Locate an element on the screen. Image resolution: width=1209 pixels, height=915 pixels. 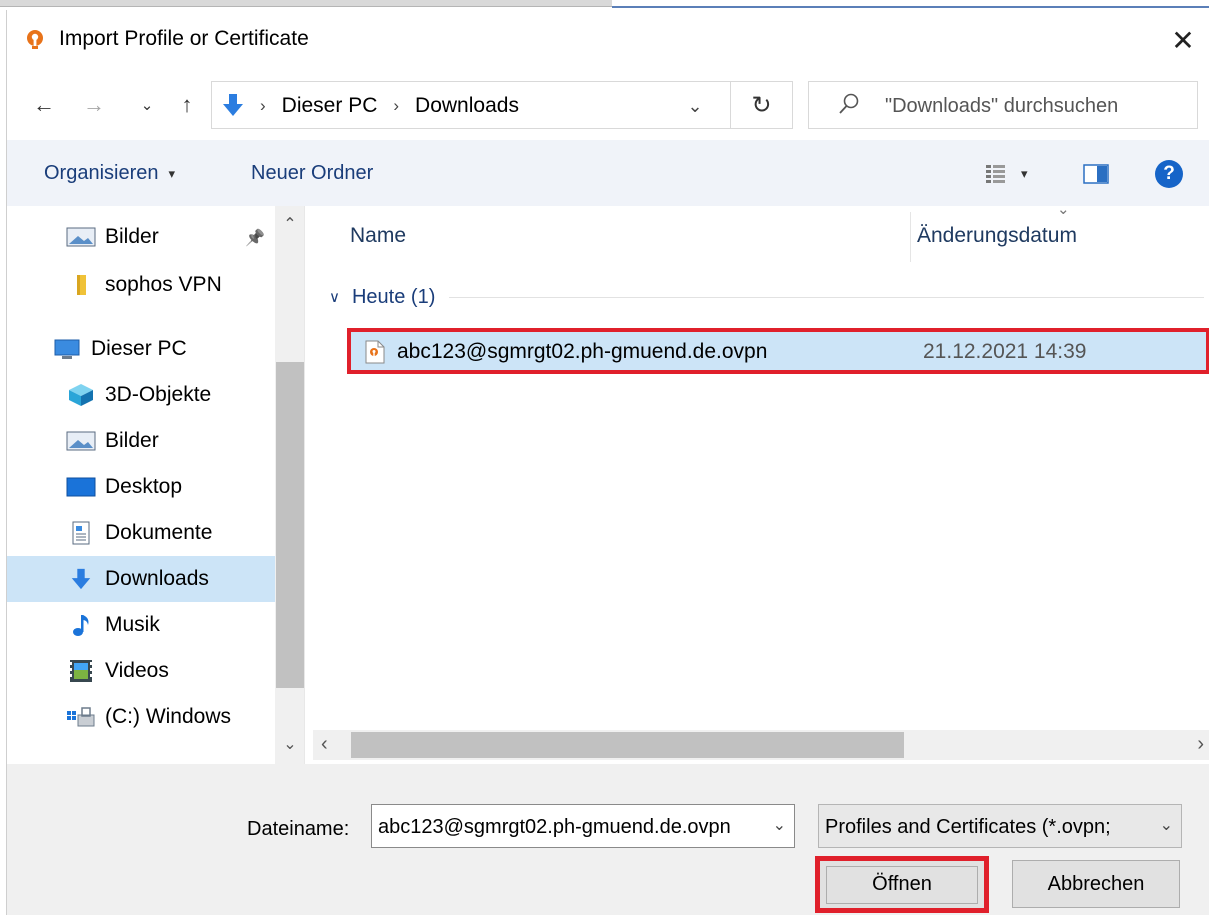
address-bar: › Dieser PC › Downloads ⌄ ↻ is located at coordinates (502, 105).